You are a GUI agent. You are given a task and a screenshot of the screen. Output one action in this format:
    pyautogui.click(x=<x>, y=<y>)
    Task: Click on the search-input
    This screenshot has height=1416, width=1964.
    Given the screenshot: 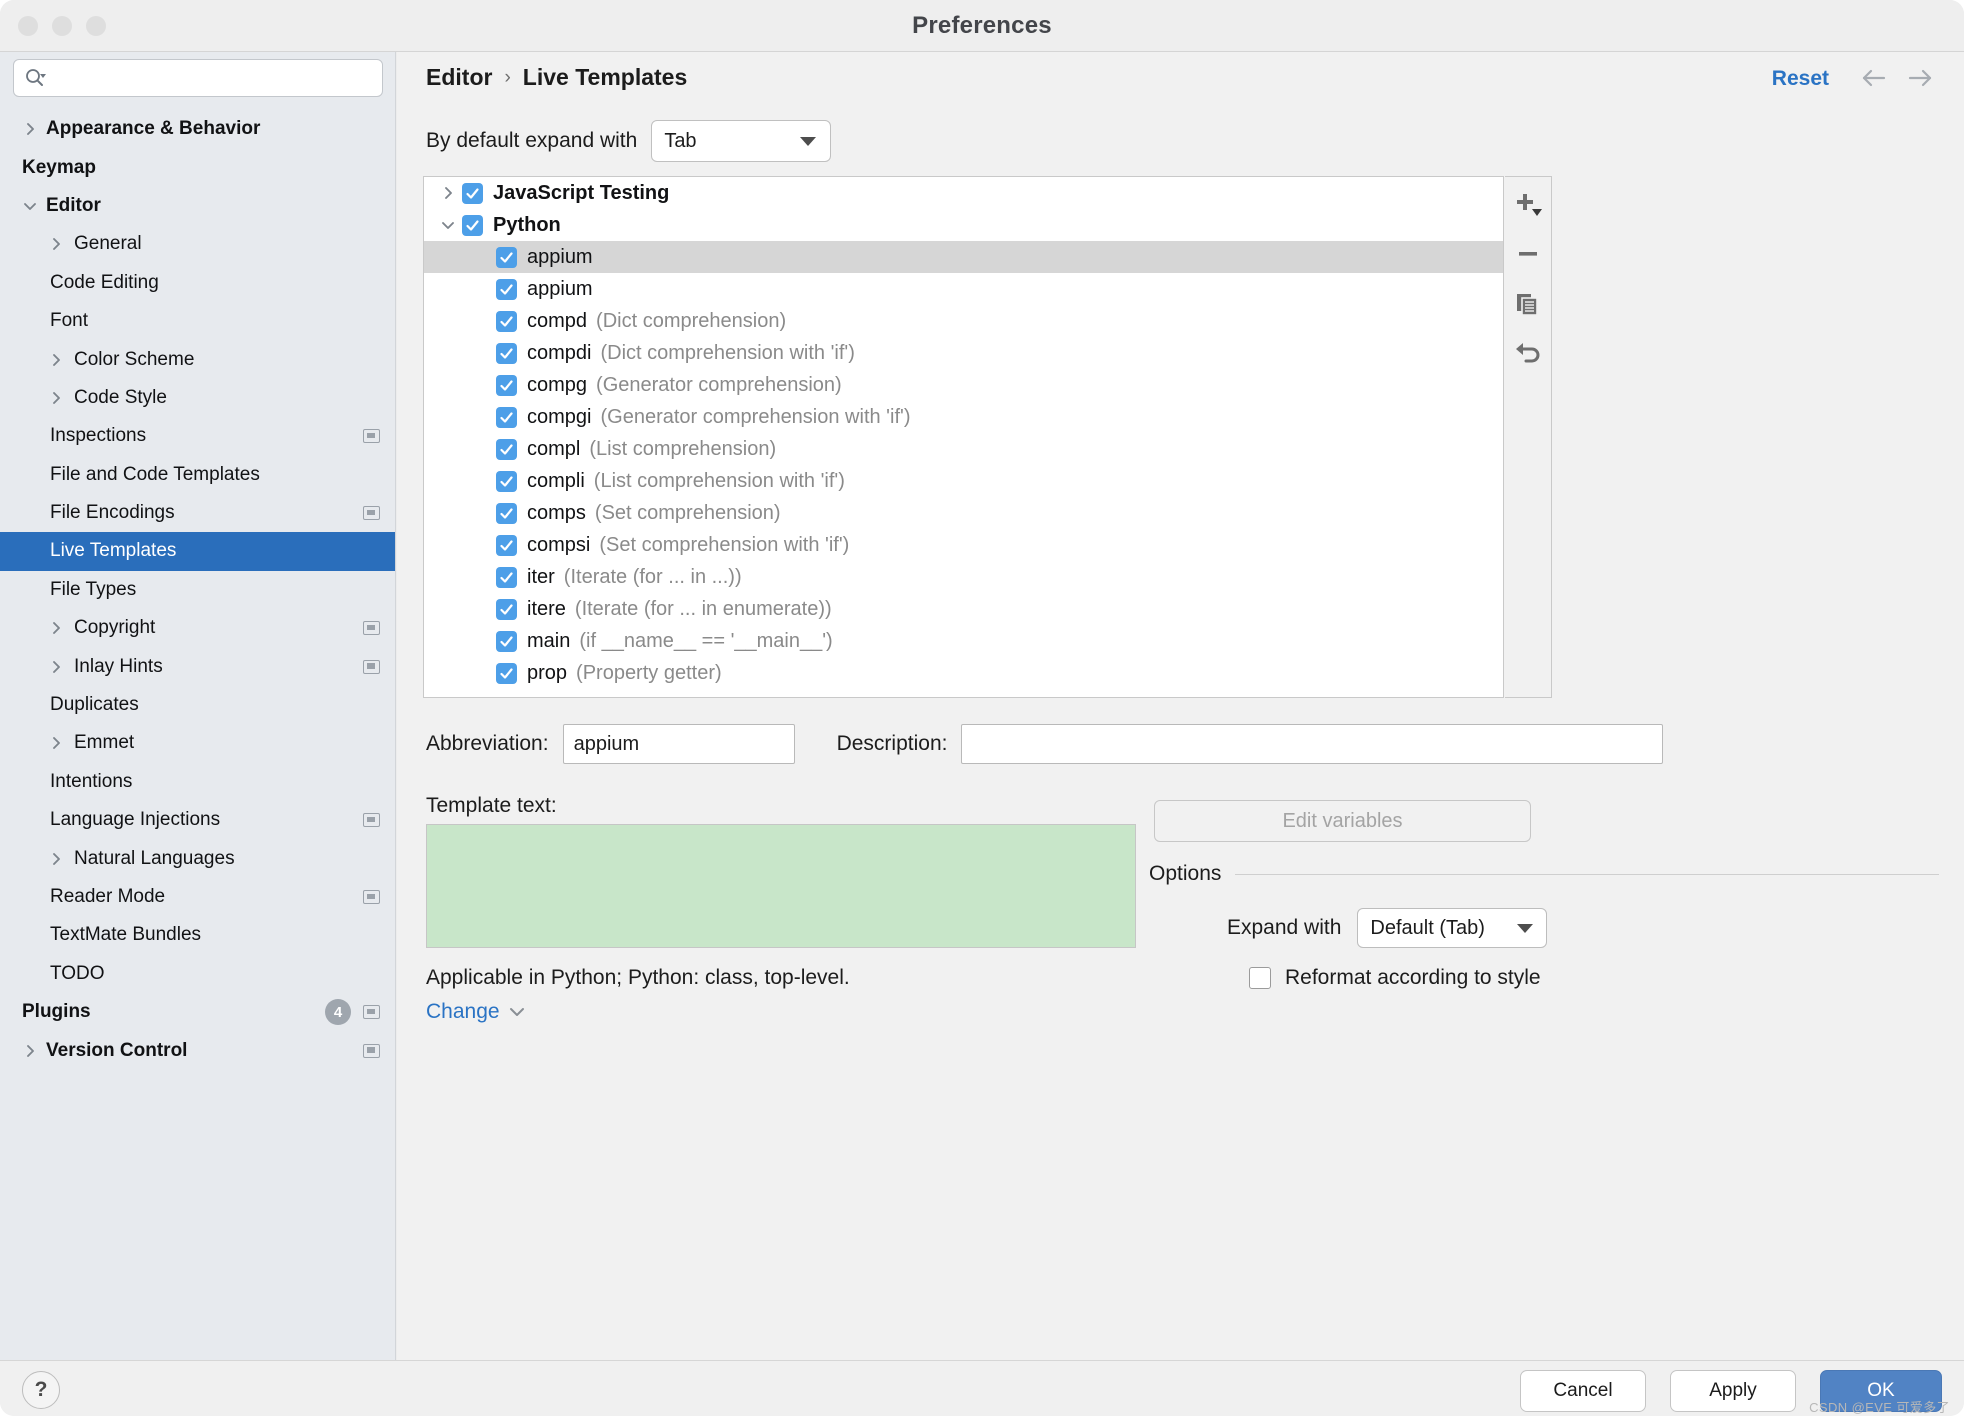 What is the action you would take?
    pyautogui.click(x=214, y=78)
    